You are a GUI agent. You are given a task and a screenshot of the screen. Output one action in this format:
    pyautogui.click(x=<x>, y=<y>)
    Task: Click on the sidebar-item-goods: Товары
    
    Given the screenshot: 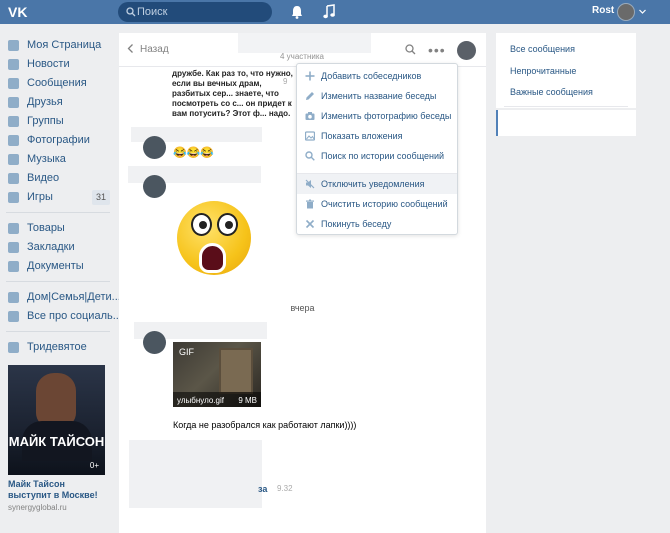 What is the action you would take?
    pyautogui.click(x=58, y=228)
    